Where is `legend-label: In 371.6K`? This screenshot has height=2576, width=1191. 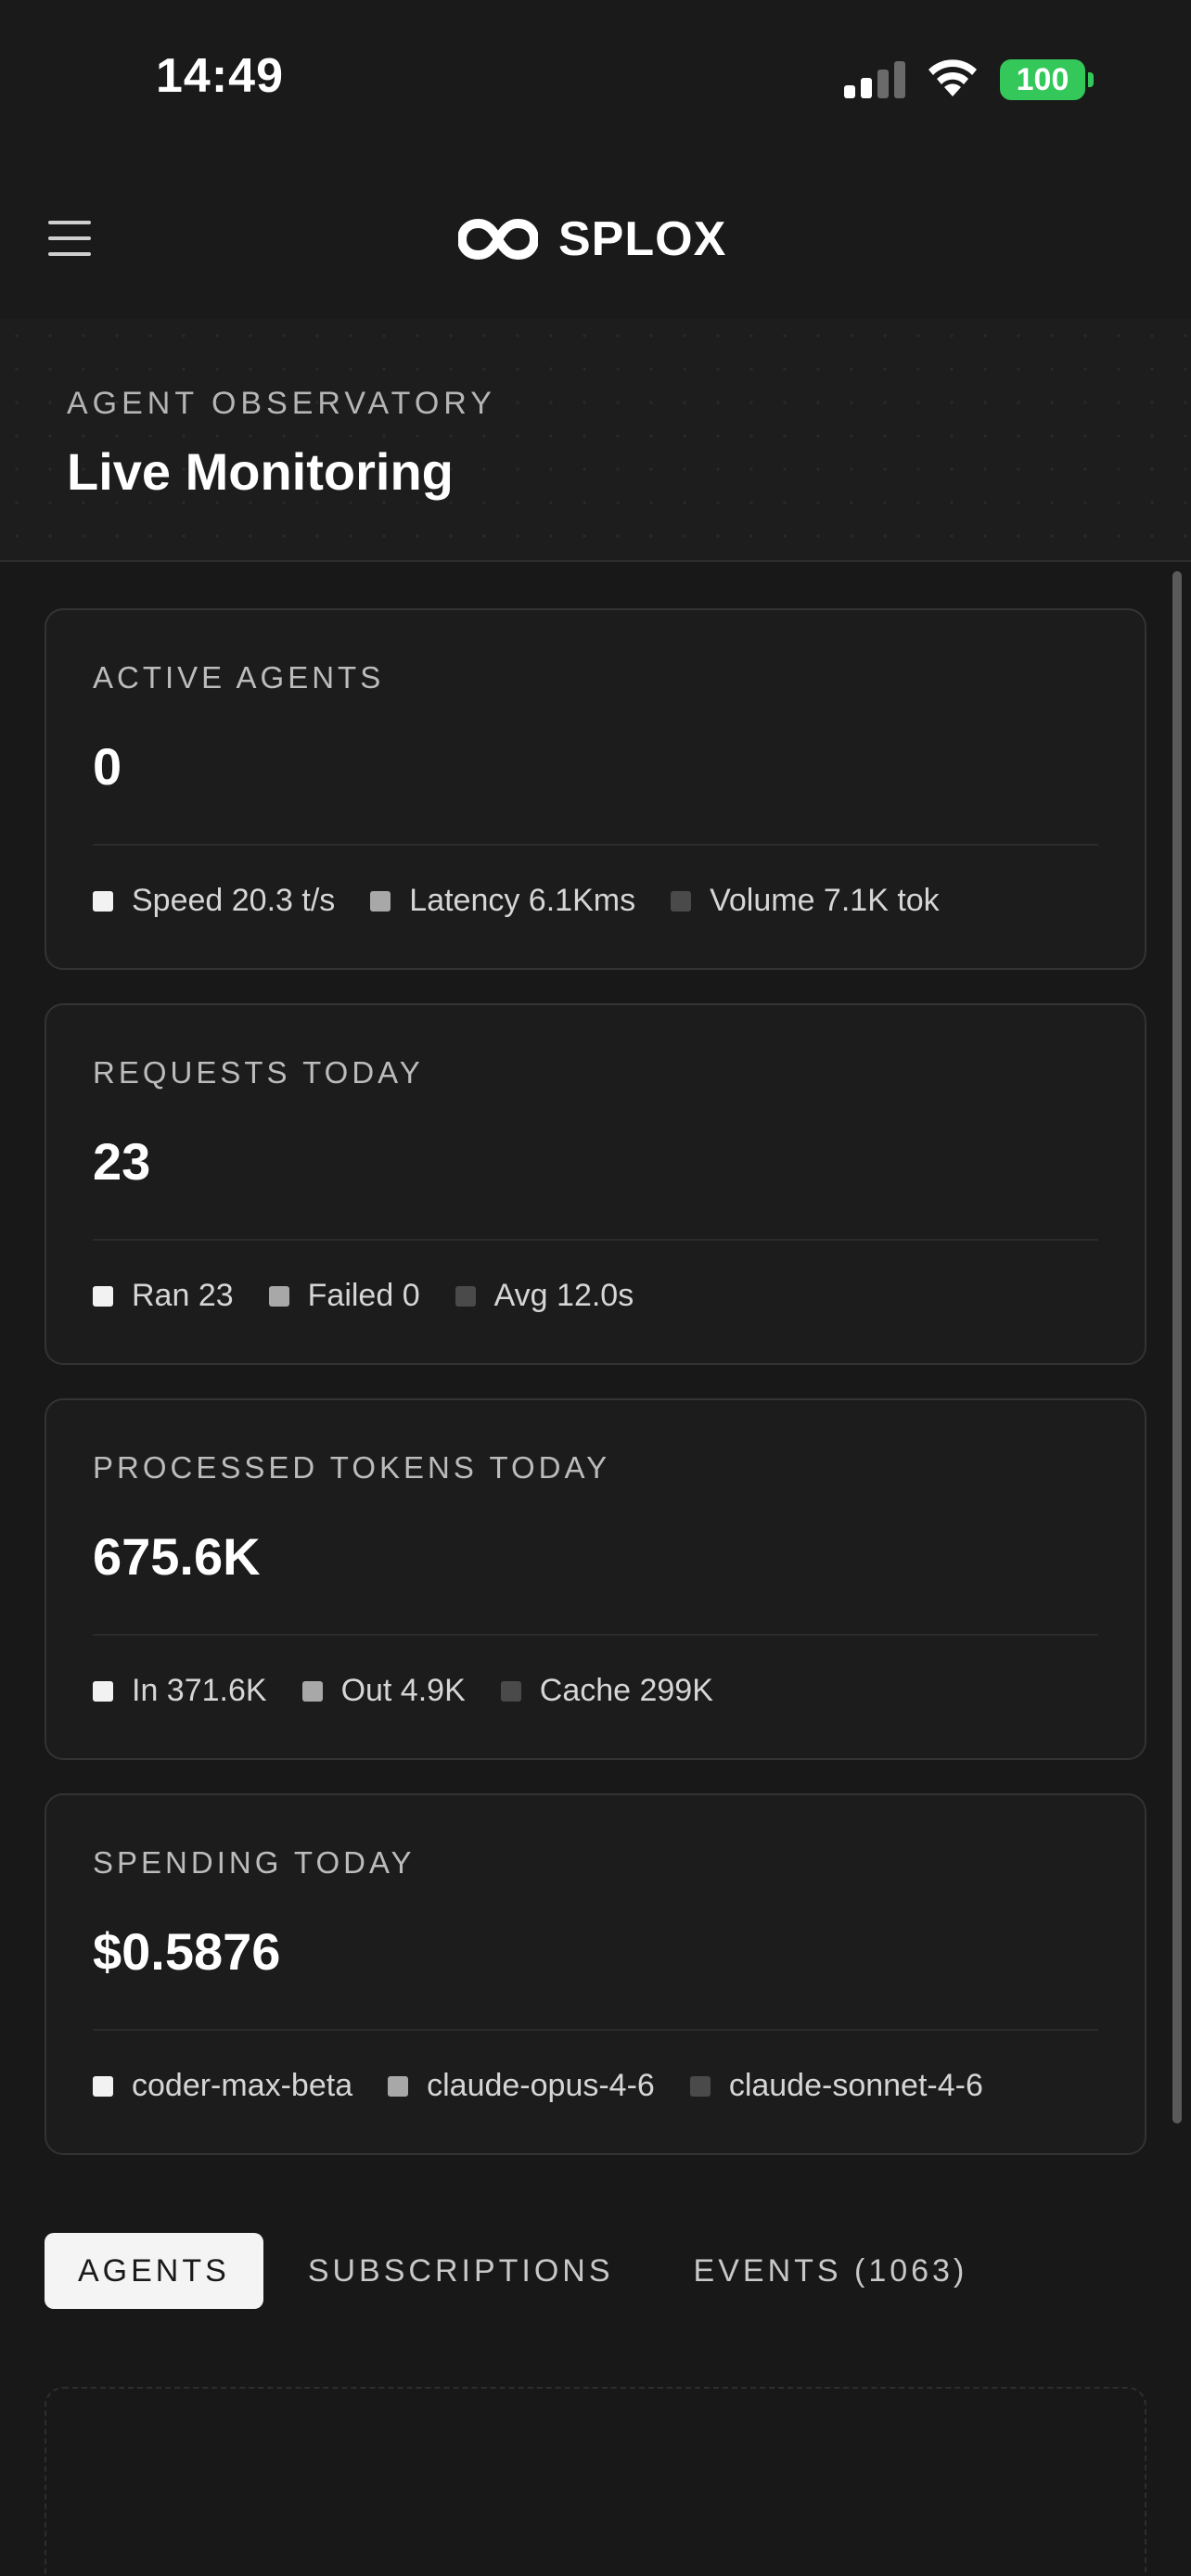
legend-label: In 371.6K is located at coordinates (199, 1691).